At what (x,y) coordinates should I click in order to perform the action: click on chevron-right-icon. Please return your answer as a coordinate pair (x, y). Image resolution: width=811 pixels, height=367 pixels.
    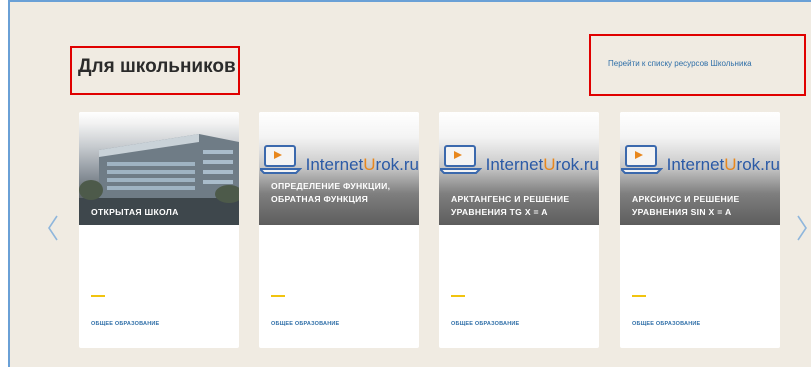
    Looking at the image, I should click on (802, 228).